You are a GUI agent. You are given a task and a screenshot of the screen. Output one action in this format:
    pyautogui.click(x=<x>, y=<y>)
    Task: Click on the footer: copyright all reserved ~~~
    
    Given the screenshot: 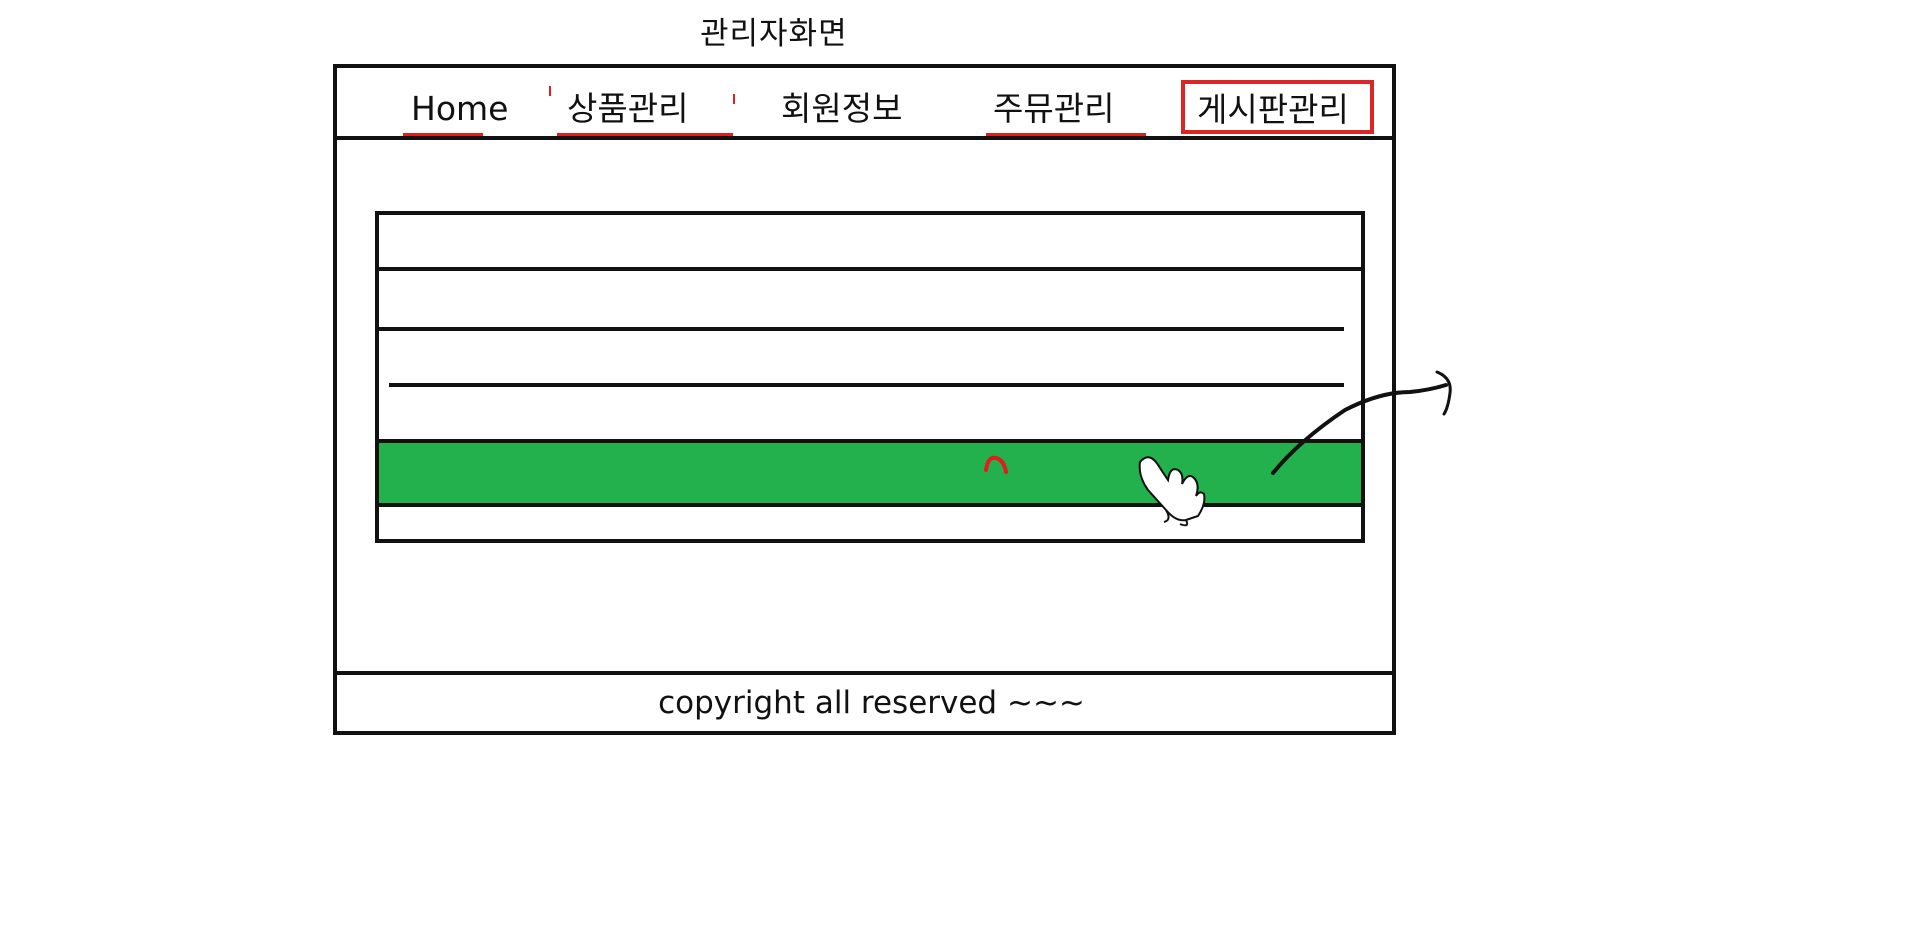 What is the action you would take?
    pyautogui.click(x=864, y=701)
    